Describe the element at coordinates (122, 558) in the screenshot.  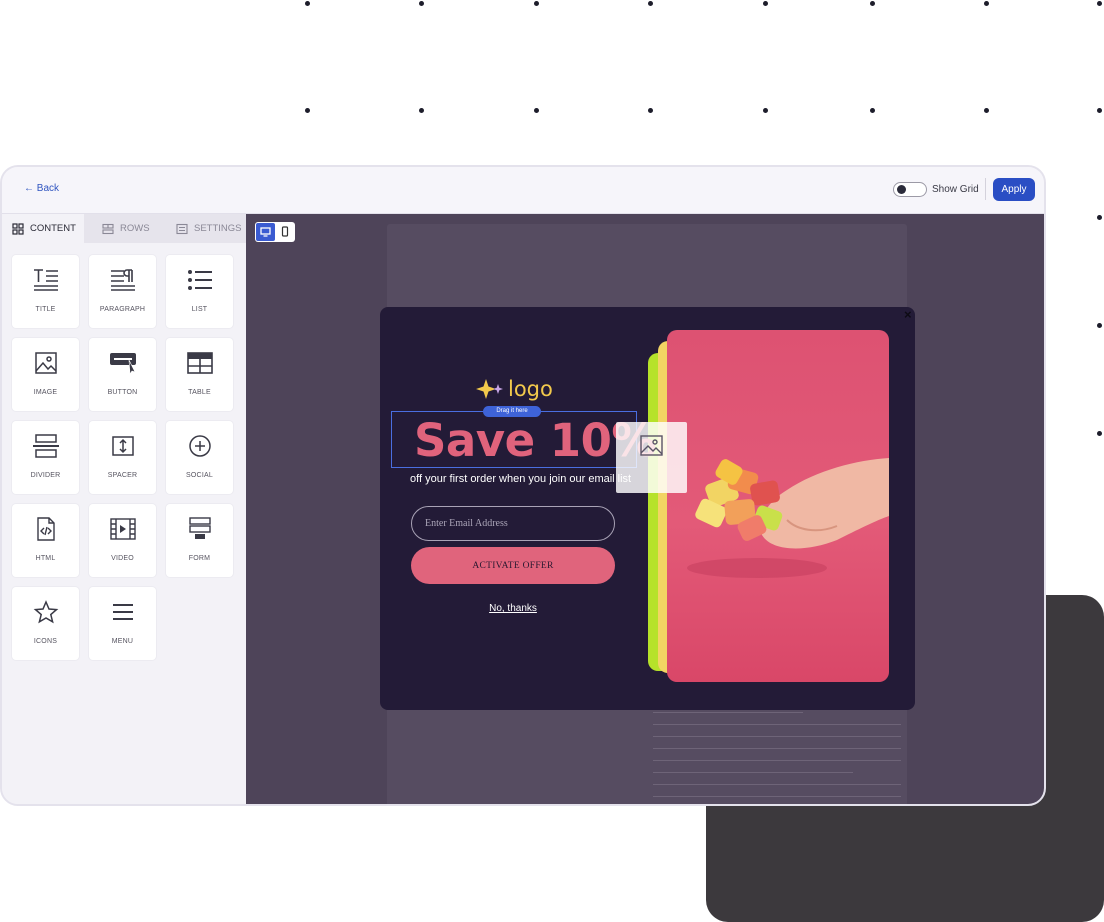
I see `block-label: VIDEO` at that location.